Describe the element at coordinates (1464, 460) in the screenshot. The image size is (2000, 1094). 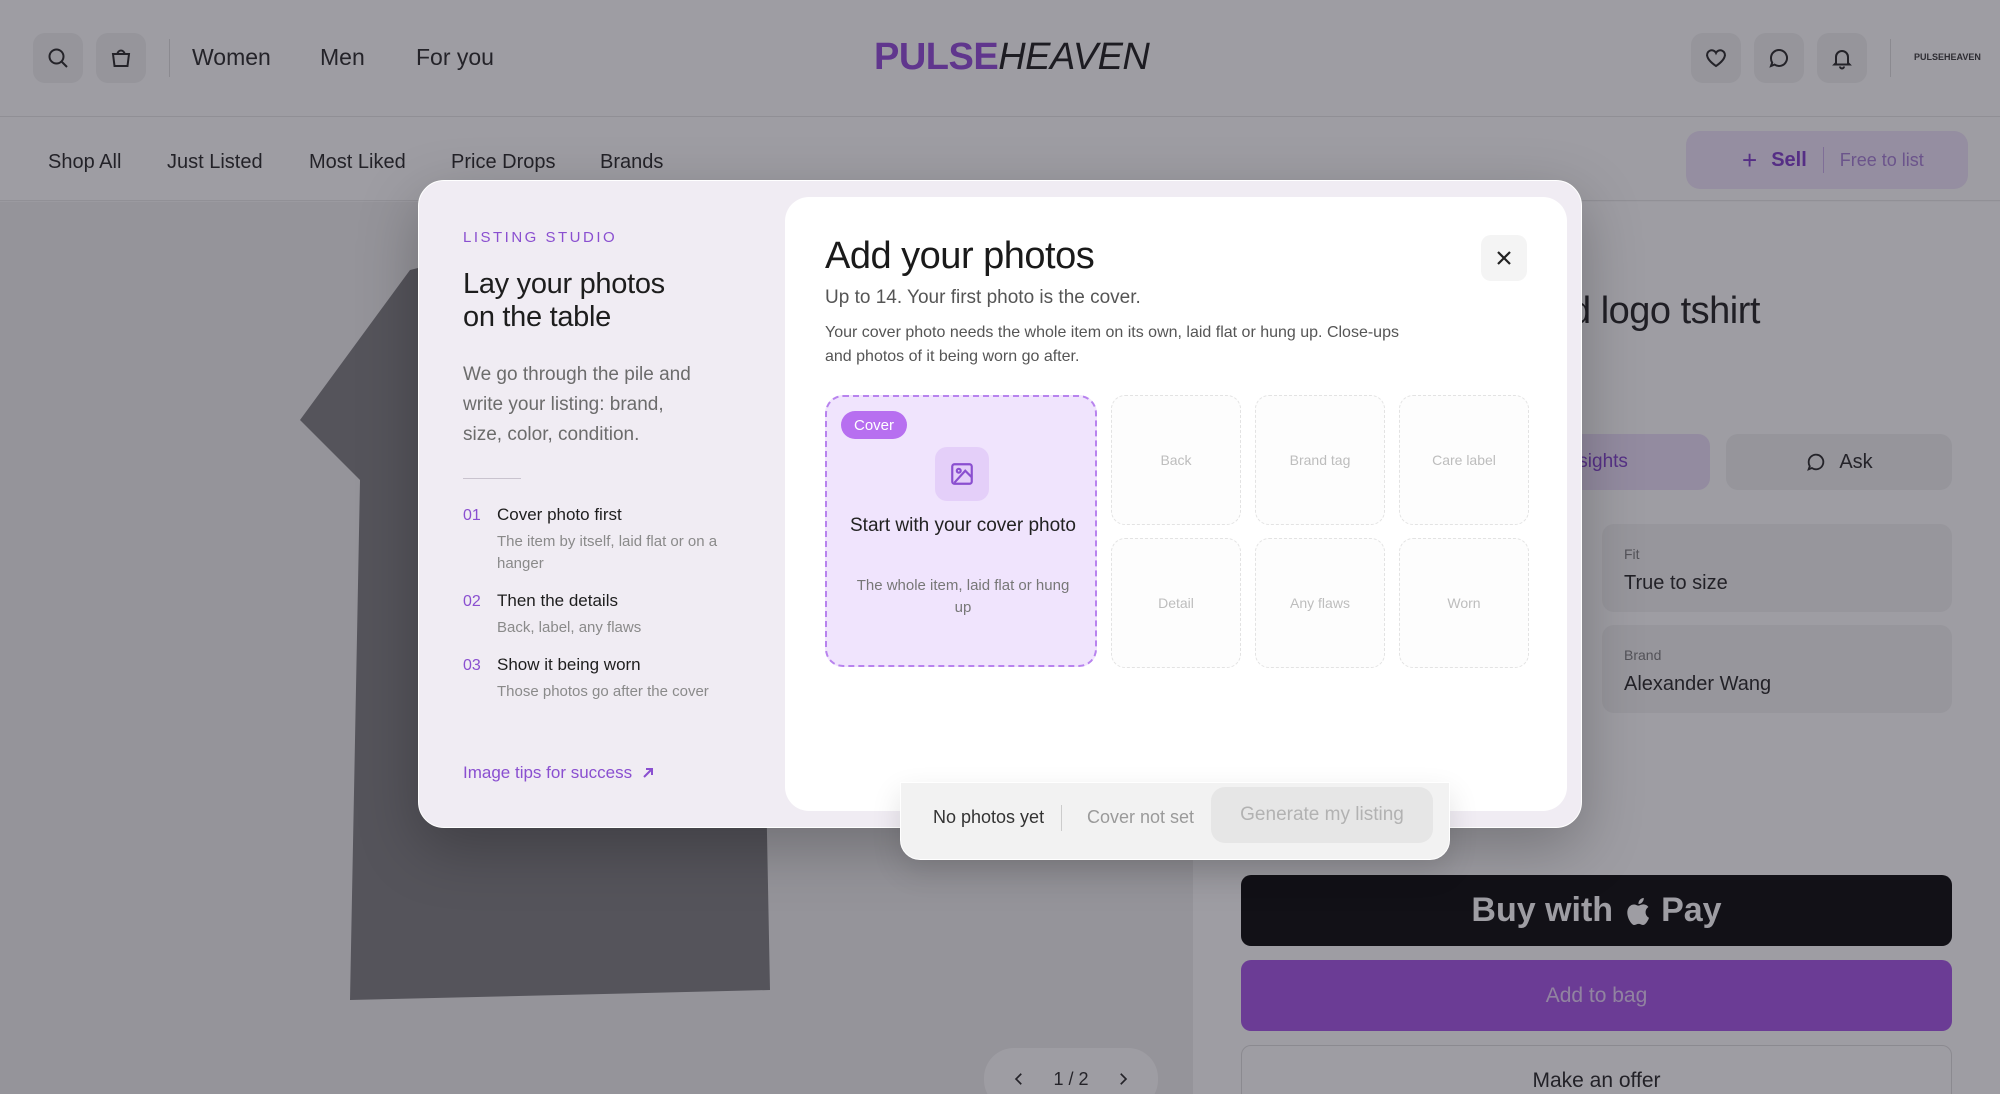
I see `photo-slot-care-label: Care label` at that location.